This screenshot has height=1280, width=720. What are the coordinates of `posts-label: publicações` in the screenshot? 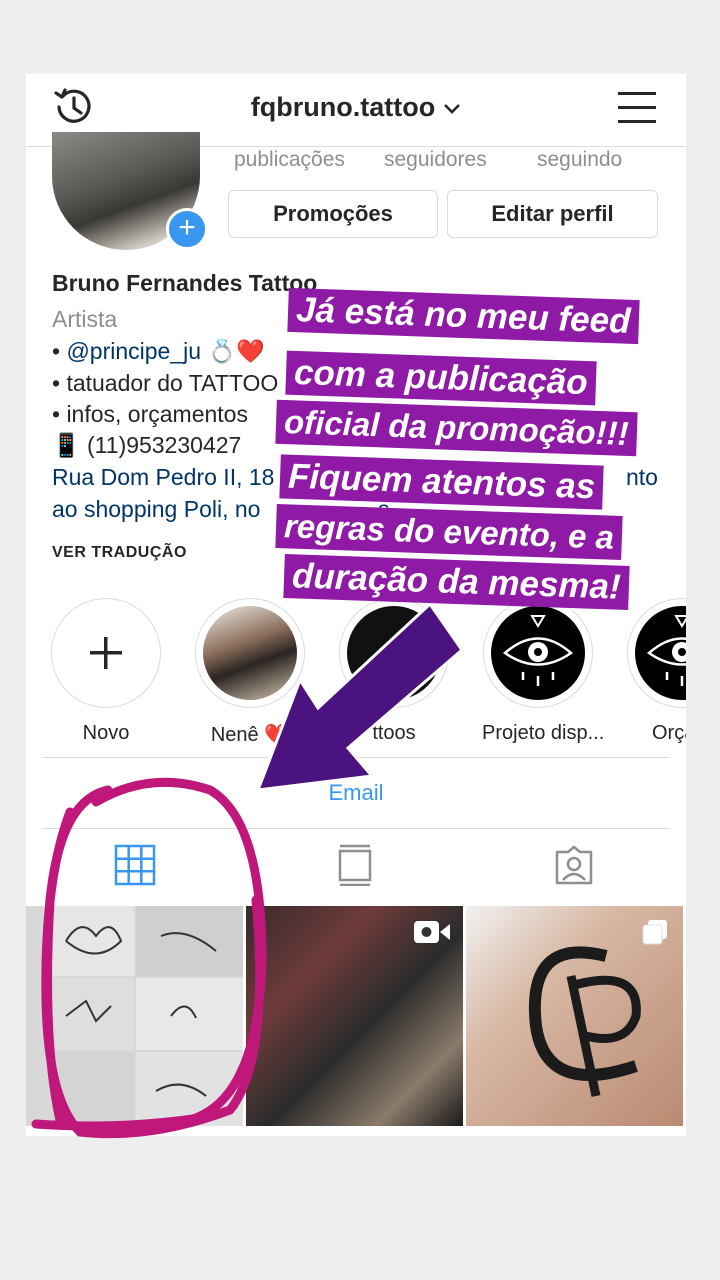 It's located at (289, 160).